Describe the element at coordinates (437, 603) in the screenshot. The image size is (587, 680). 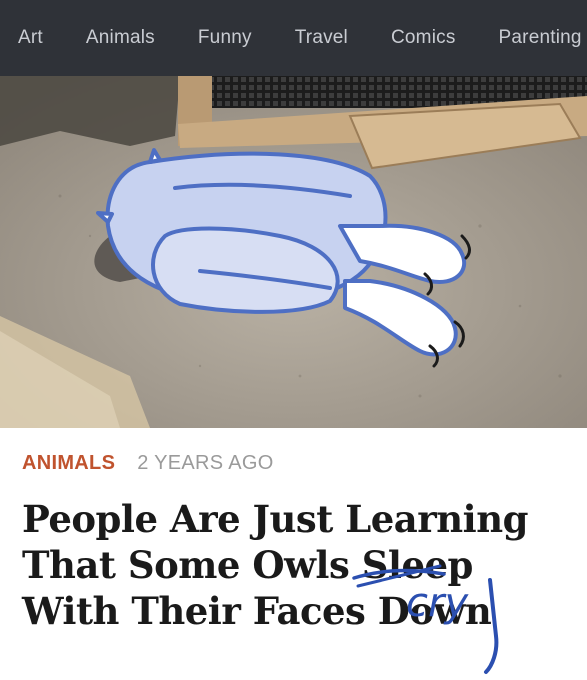
I see `handwritten-correction: cry` at that location.